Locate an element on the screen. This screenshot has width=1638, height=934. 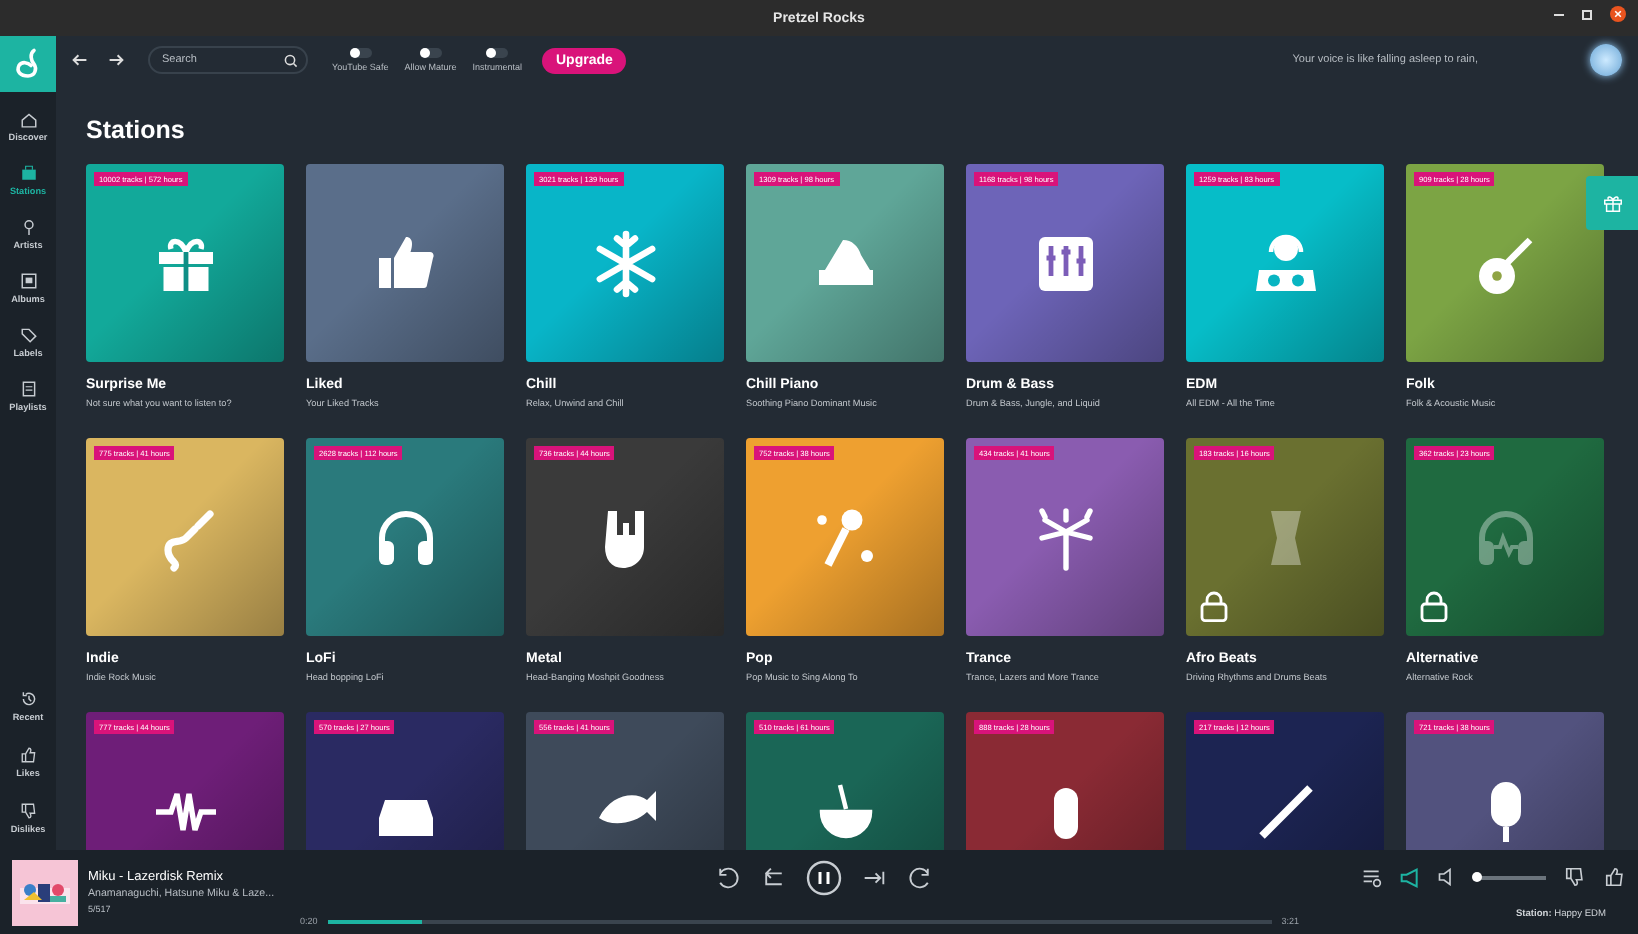
page-title: Stations is located at coordinates (136, 130).